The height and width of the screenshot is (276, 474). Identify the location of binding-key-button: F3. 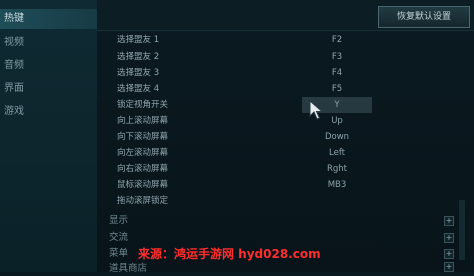
(337, 57).